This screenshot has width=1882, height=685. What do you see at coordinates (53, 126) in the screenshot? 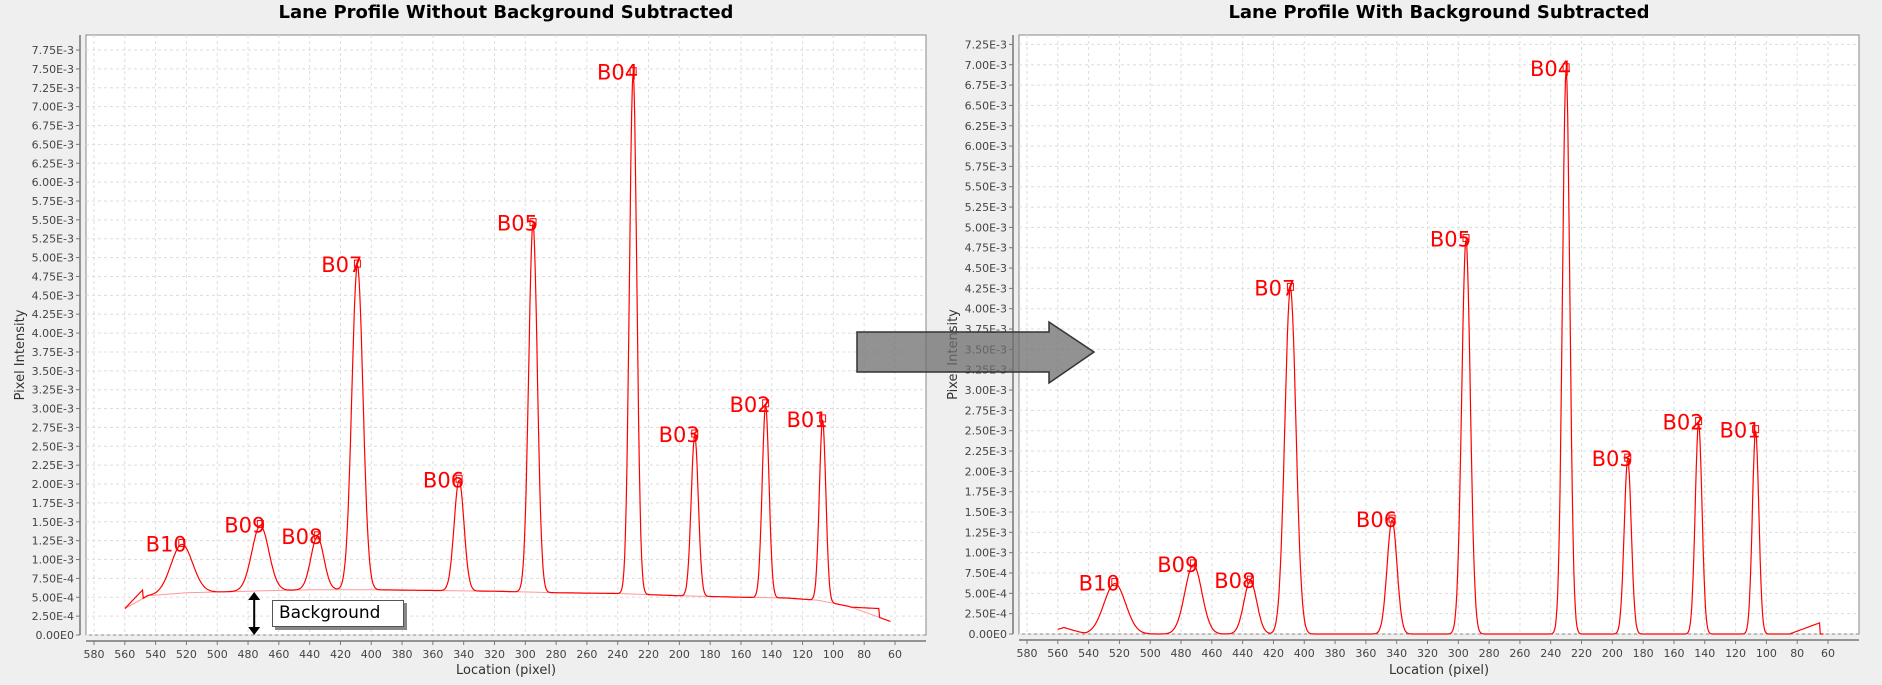
I see `y-tick-label: 6.75E-3` at bounding box center [53, 126].